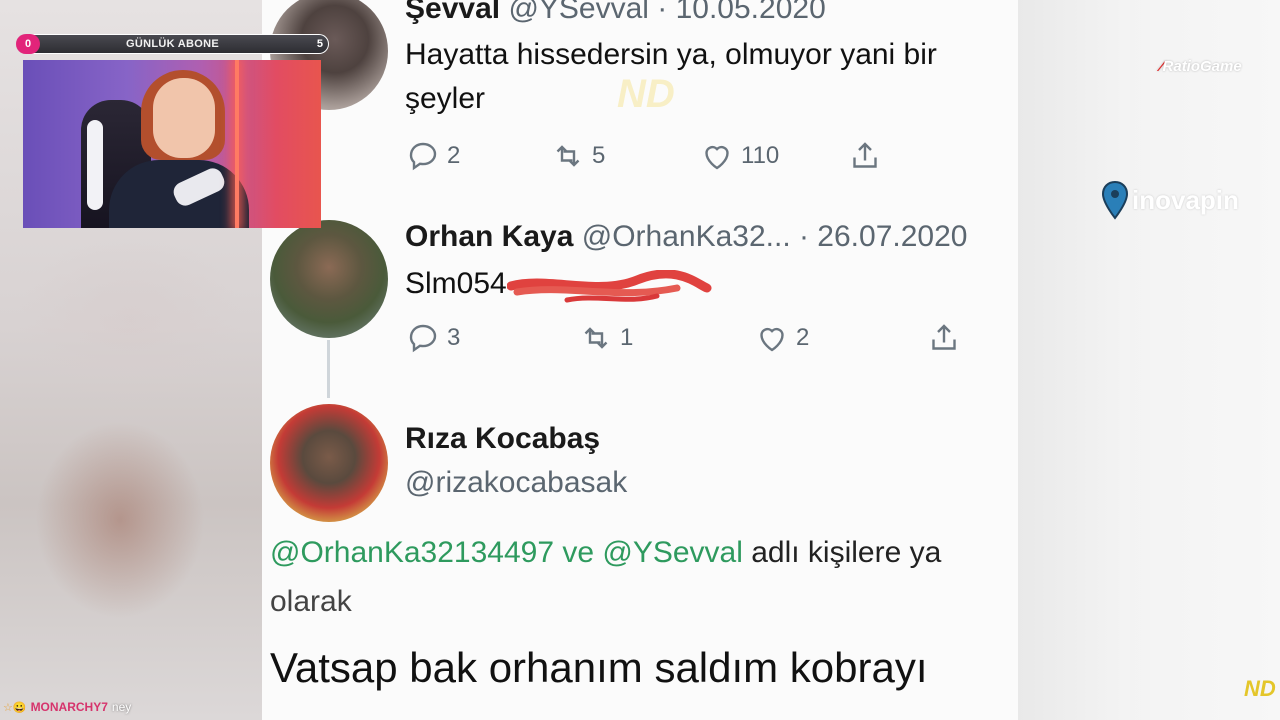 The image size is (1280, 720). Describe the element at coordinates (516, 483) in the screenshot. I see `author-handle: @rizakocabasak` at that location.